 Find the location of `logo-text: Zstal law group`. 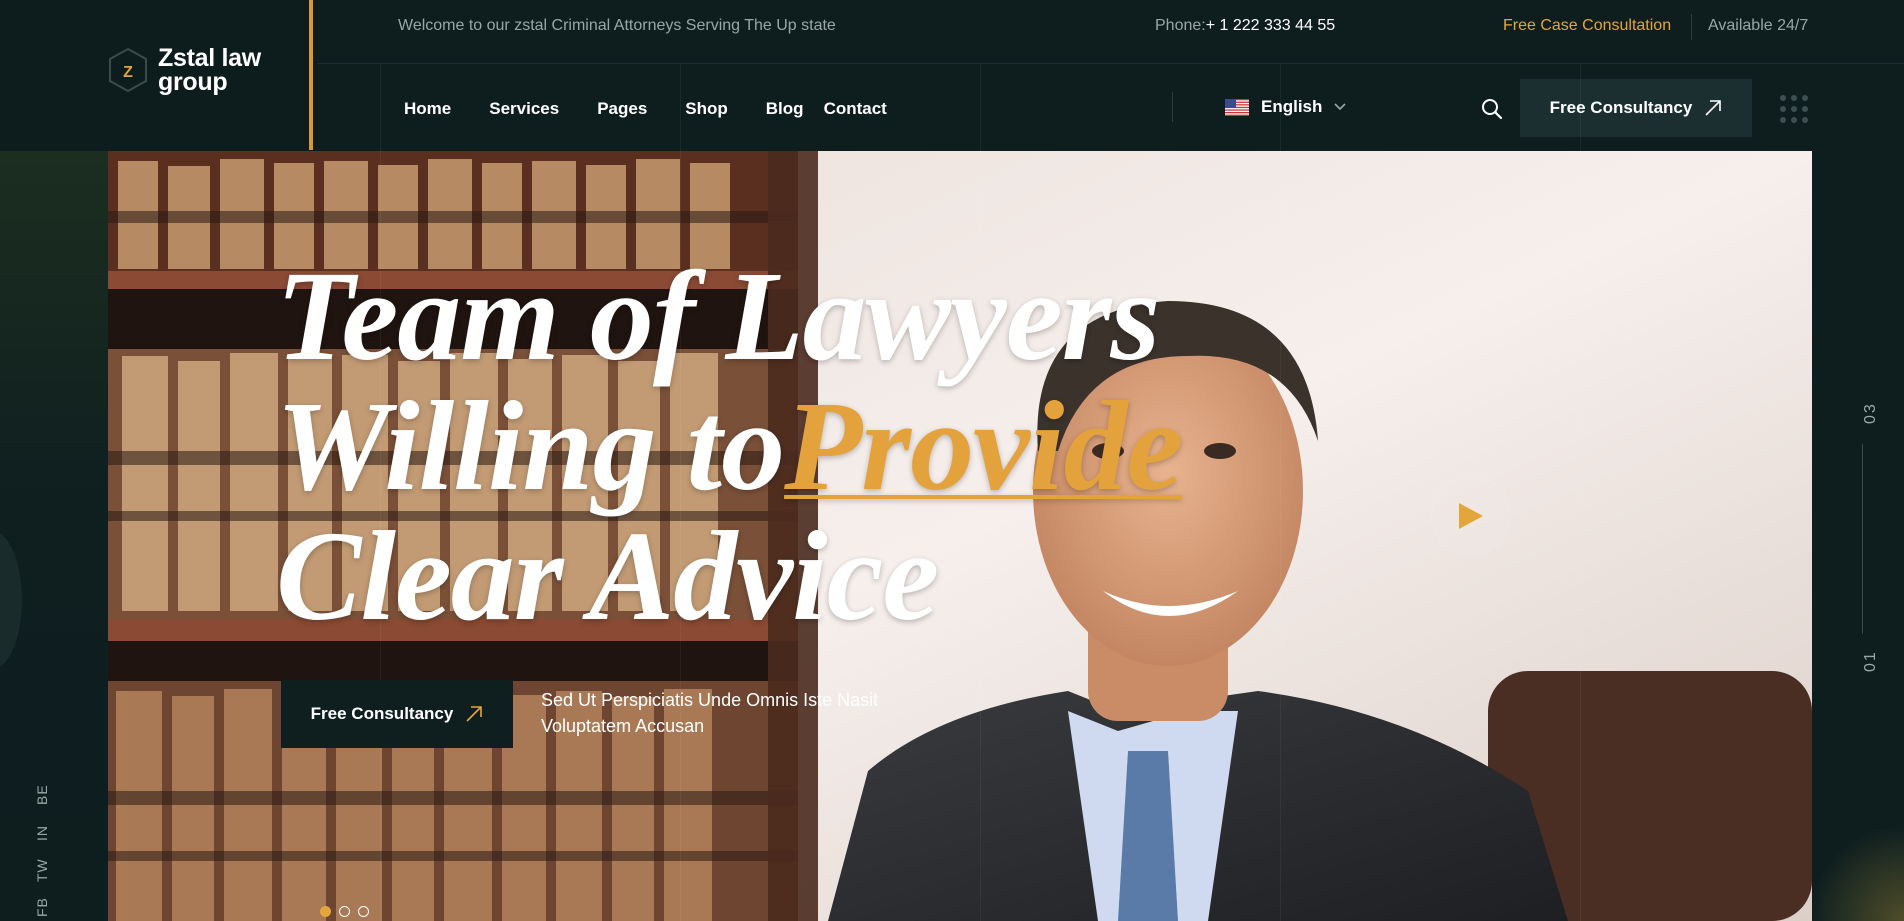

logo-text: Zstal law group is located at coordinates (209, 70).